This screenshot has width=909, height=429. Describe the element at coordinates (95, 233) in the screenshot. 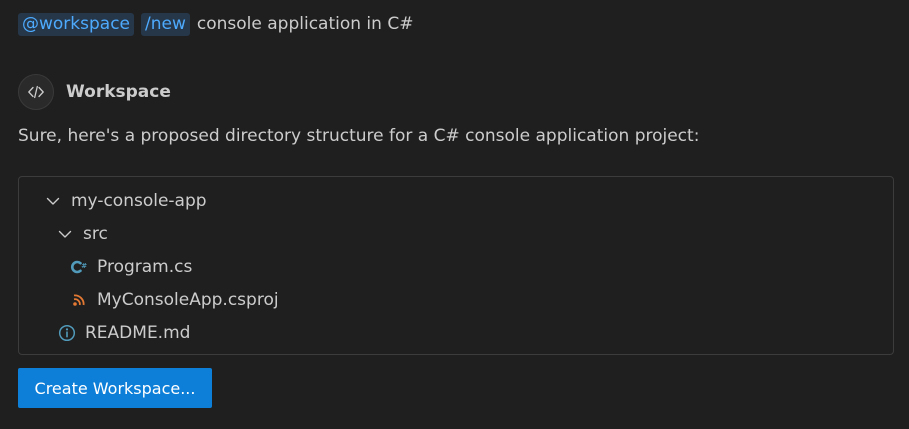

I see `tree-item-label: src` at that location.